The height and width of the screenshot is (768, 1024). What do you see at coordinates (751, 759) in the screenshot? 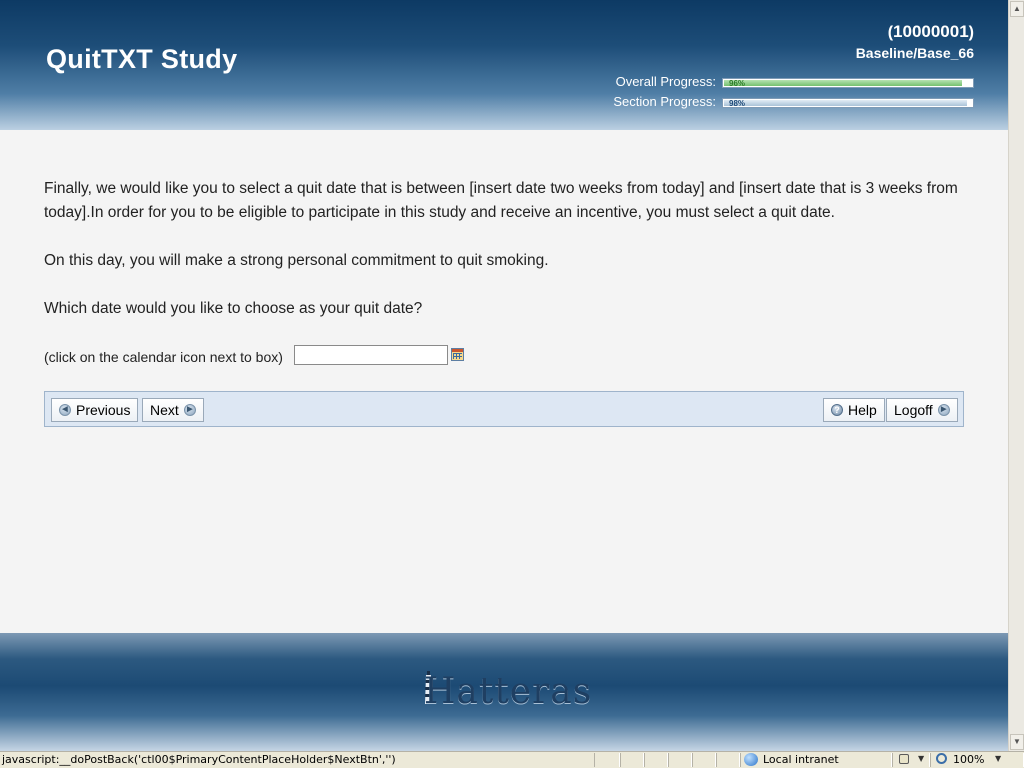
I see `globe-icon` at bounding box center [751, 759].